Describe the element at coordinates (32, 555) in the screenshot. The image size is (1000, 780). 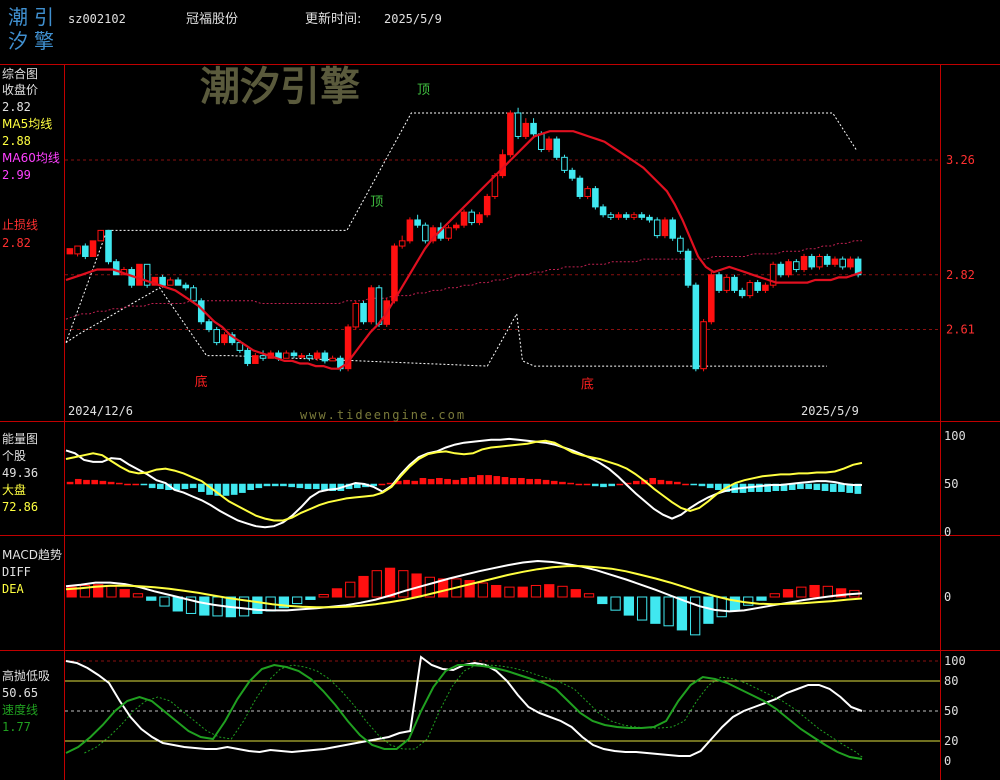
I see `macd-title: MACD趋势` at that location.